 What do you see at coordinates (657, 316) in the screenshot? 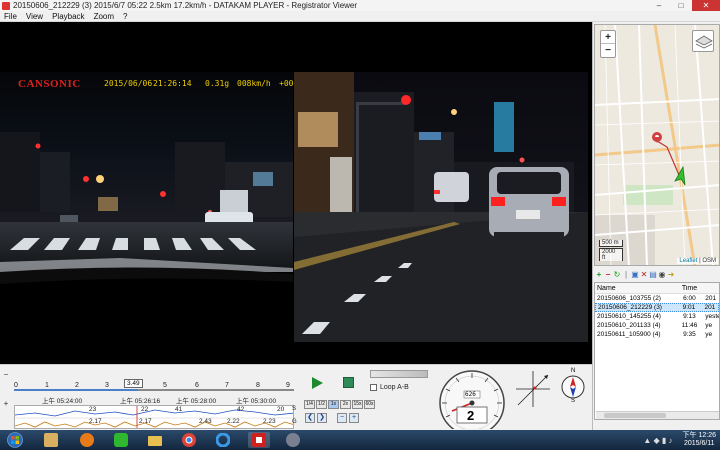
I see `list-item: 20150610_145255 (4) 9:13 yeste` at bounding box center [657, 316].